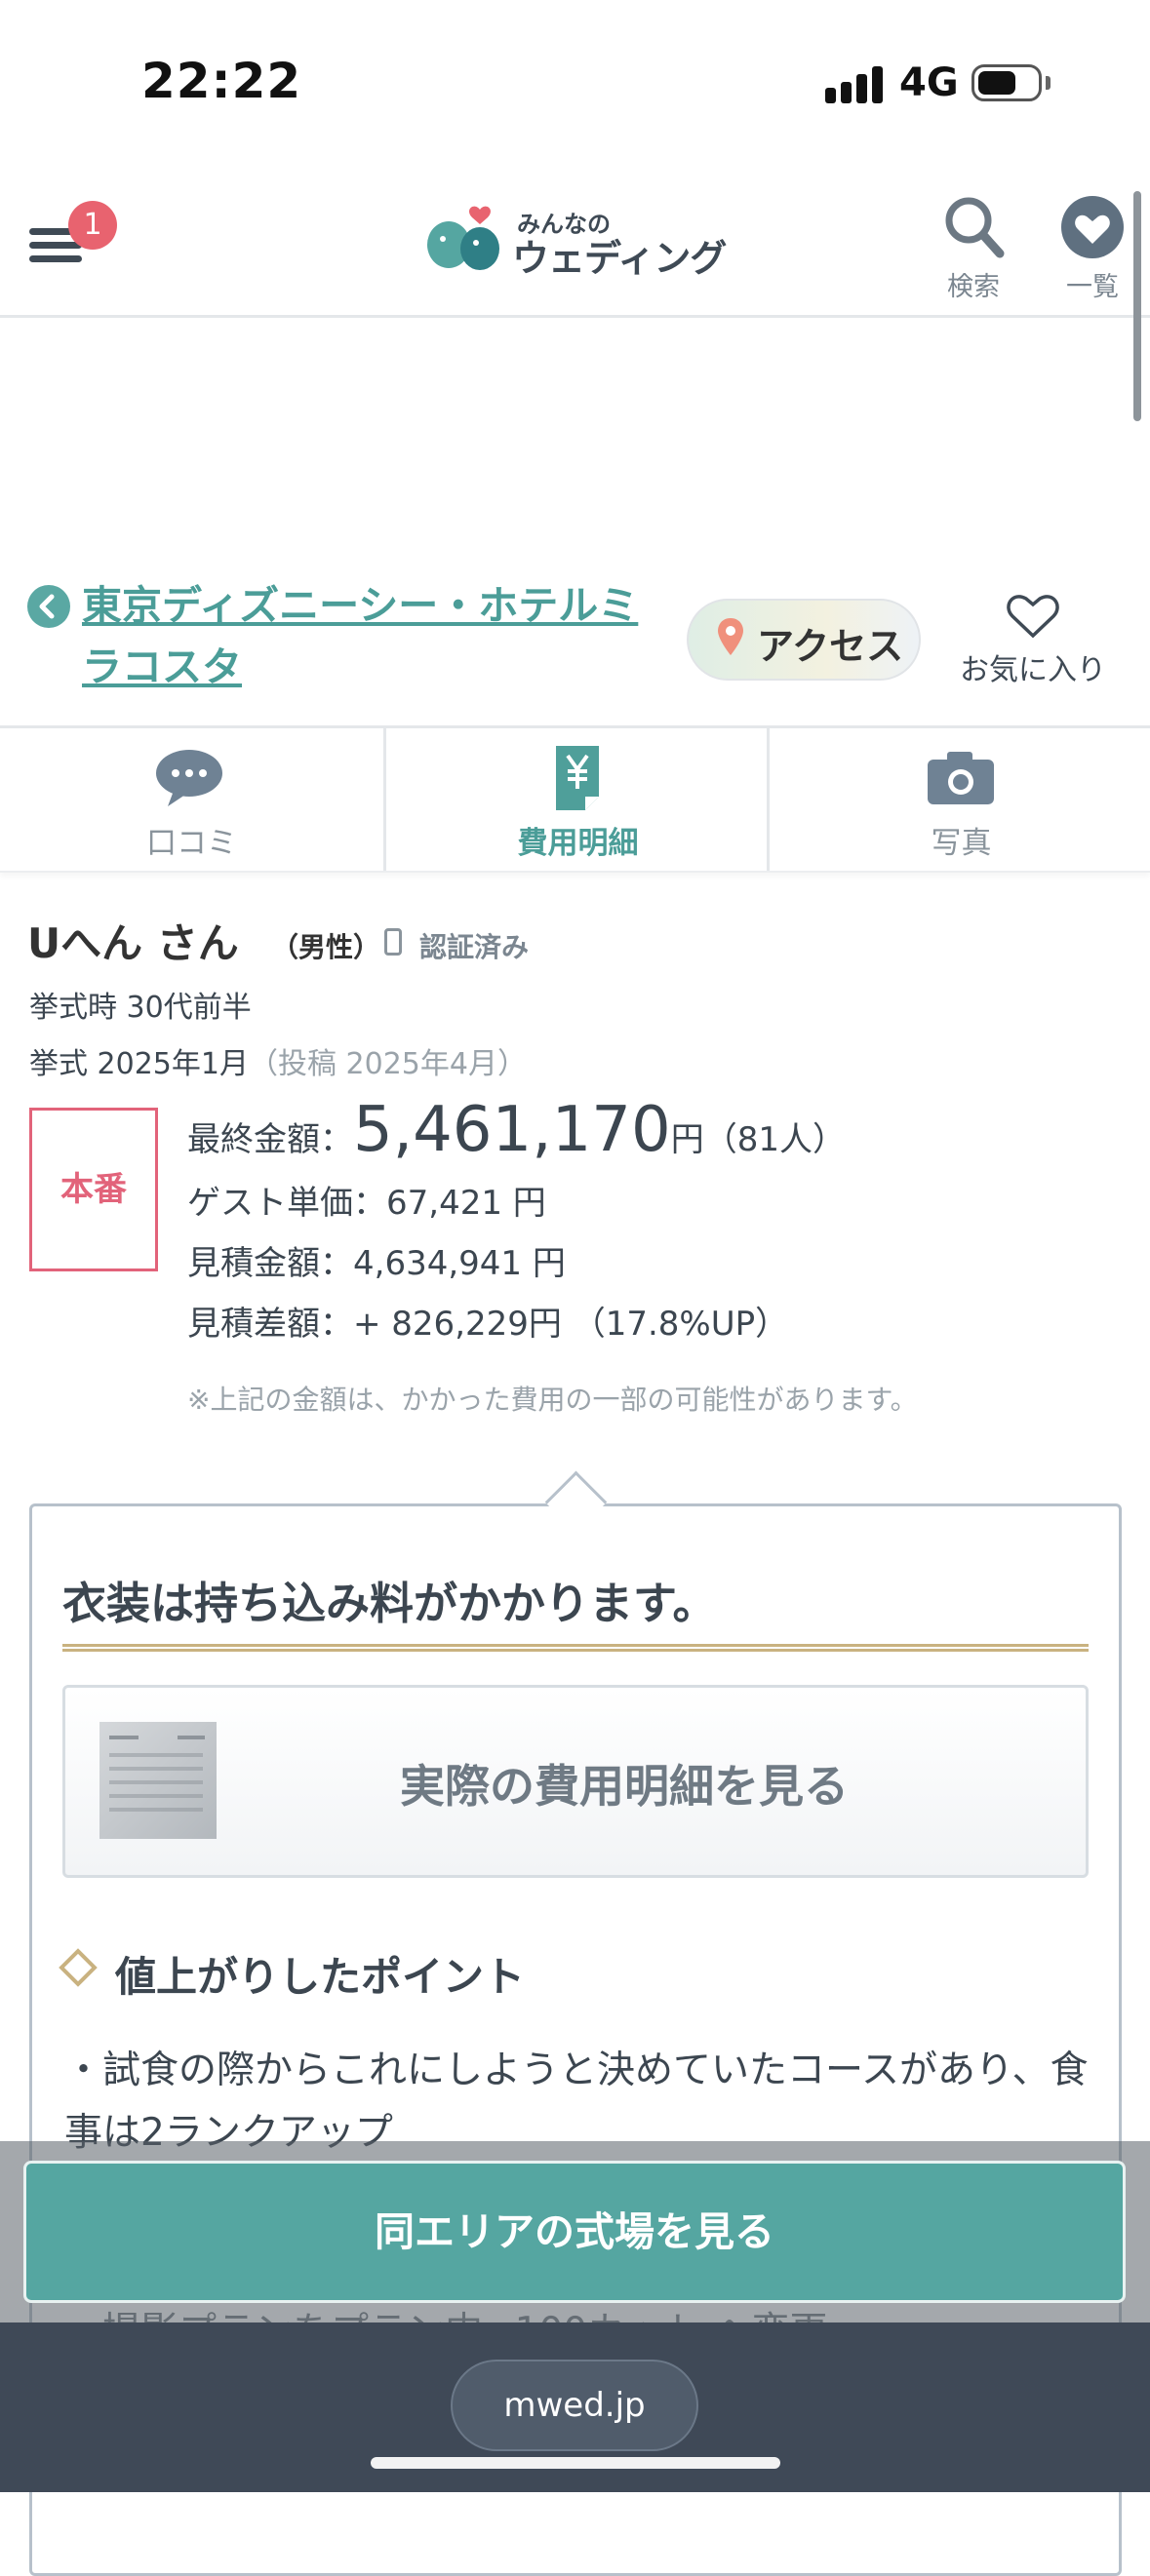  What do you see at coordinates (393, 942) in the screenshot?
I see `smartphone-icon` at bounding box center [393, 942].